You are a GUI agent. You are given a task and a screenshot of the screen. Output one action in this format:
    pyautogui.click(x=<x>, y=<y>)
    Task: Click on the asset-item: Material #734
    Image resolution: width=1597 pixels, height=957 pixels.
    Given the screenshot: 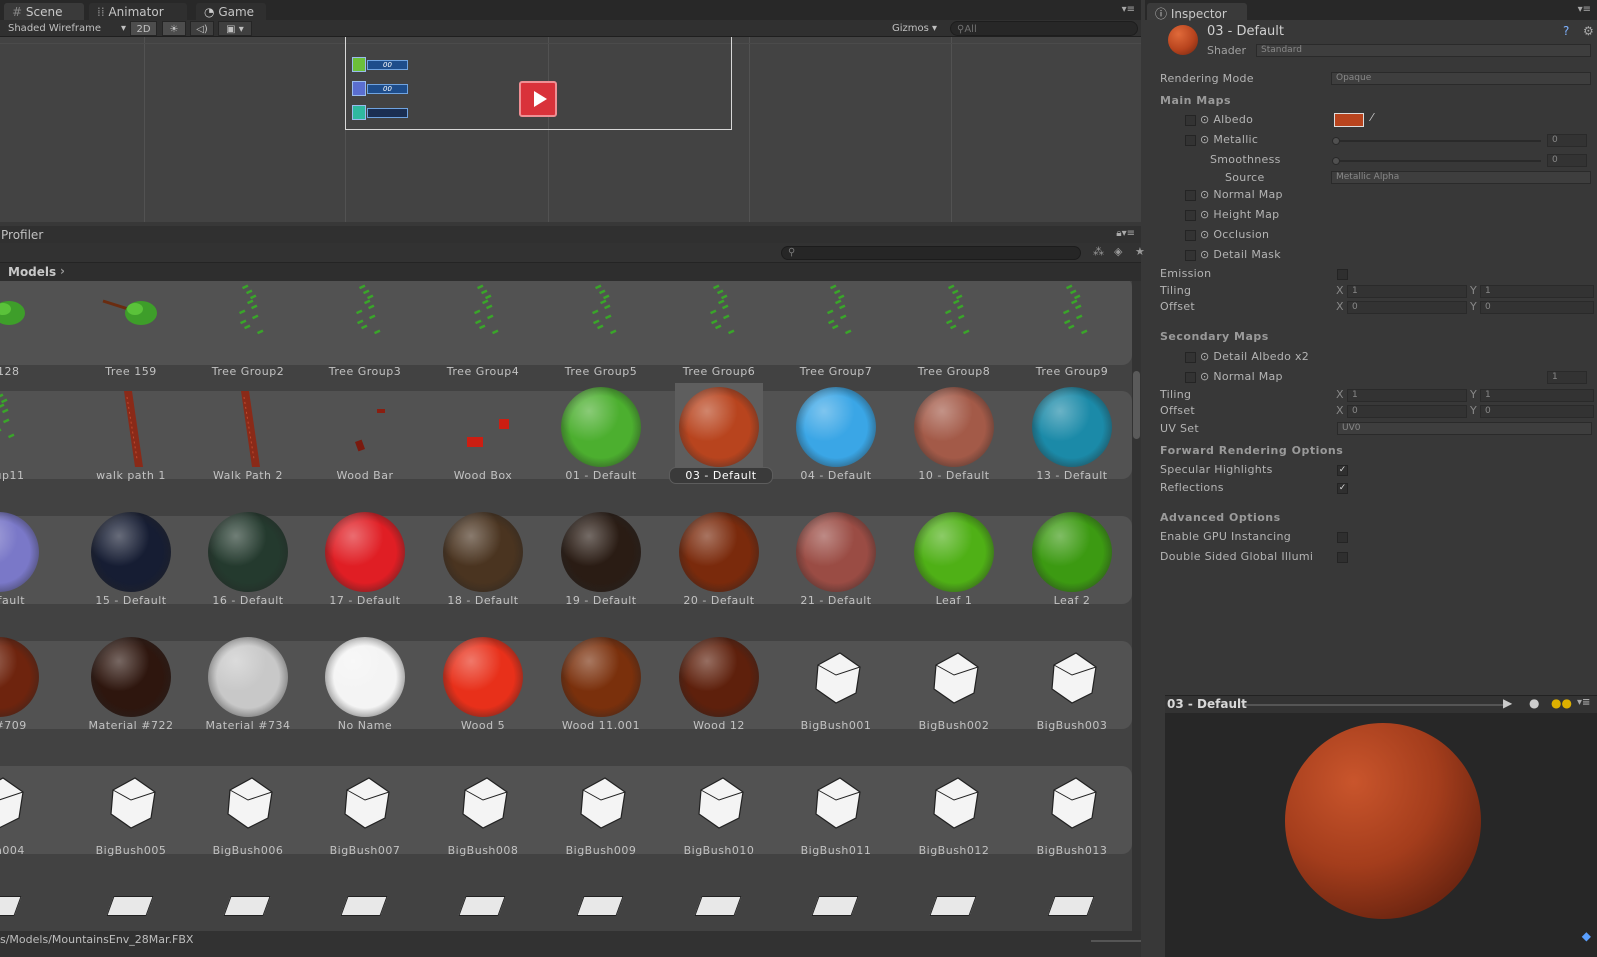 What is the action you would take?
    pyautogui.click(x=248, y=695)
    